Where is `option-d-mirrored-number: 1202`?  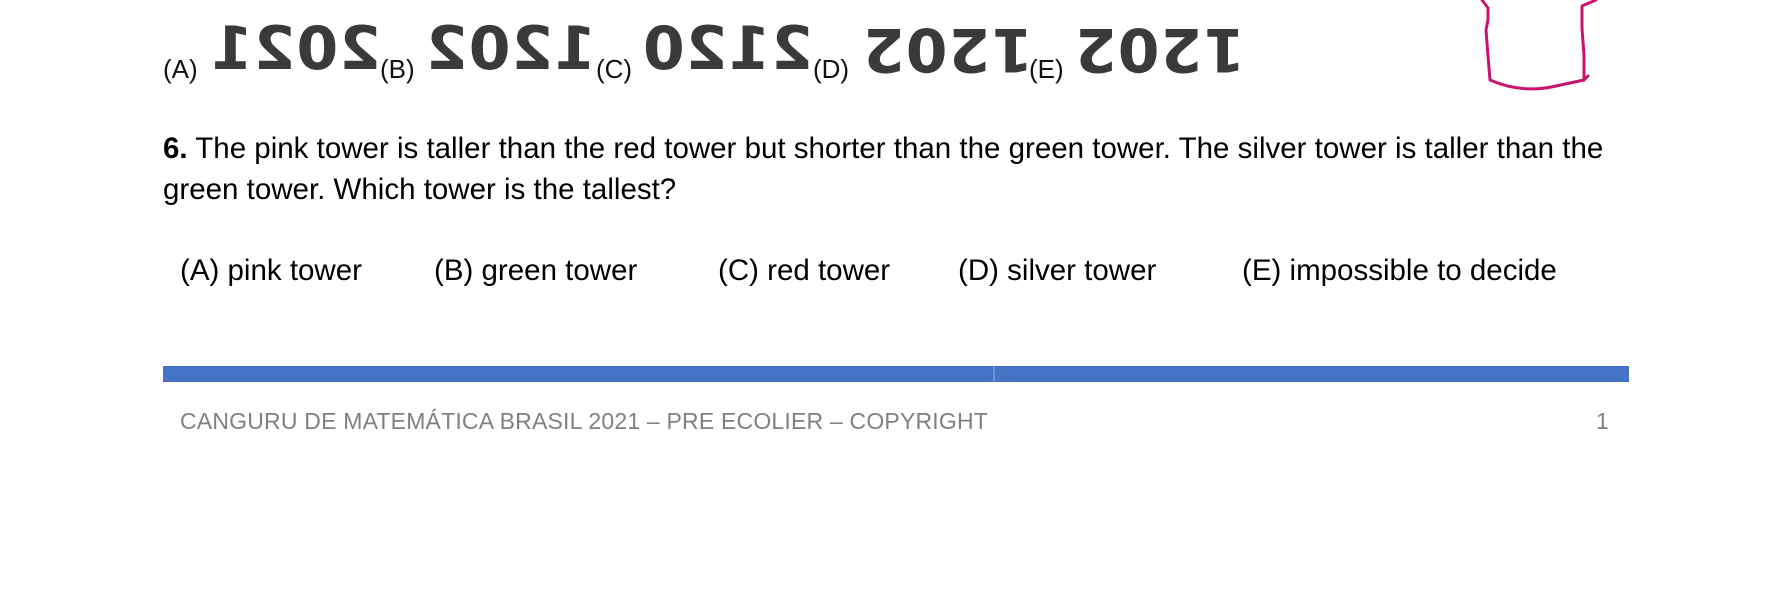 option-d-mirrored-number: 1202 is located at coordinates (947, 49).